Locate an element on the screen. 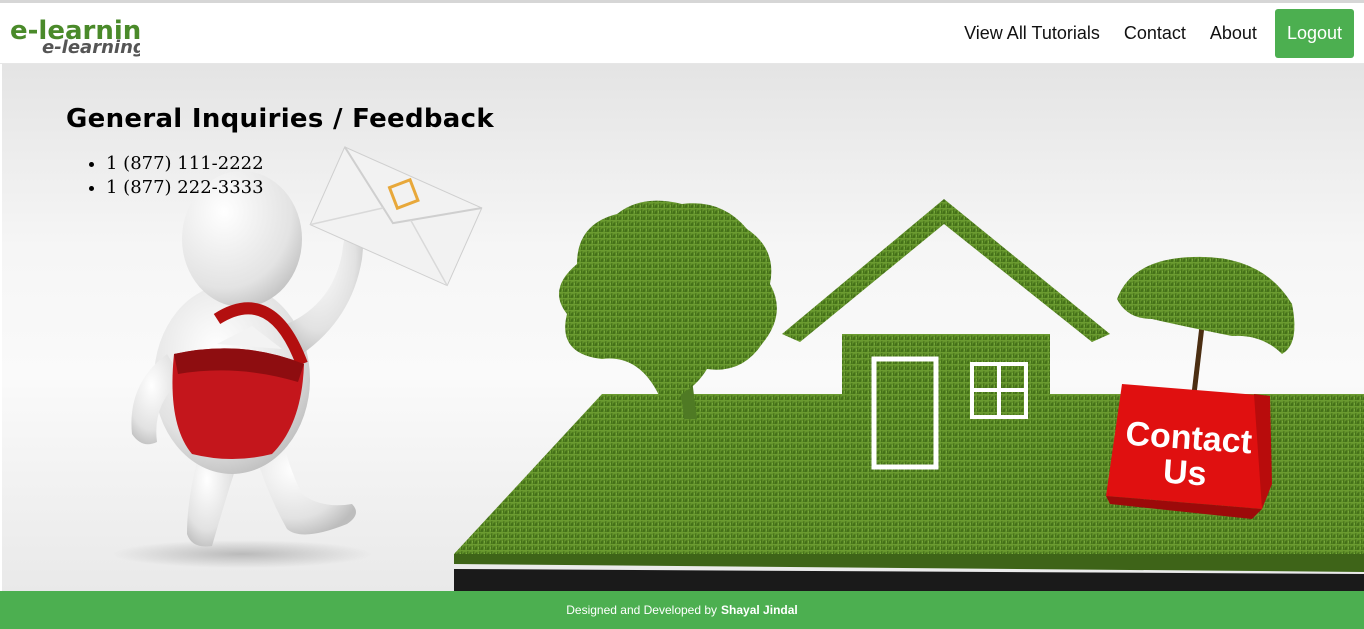 Image resolution: width=1364 pixels, height=629 pixels. contact-us-sign: Contact Us is located at coordinates (1189, 451).